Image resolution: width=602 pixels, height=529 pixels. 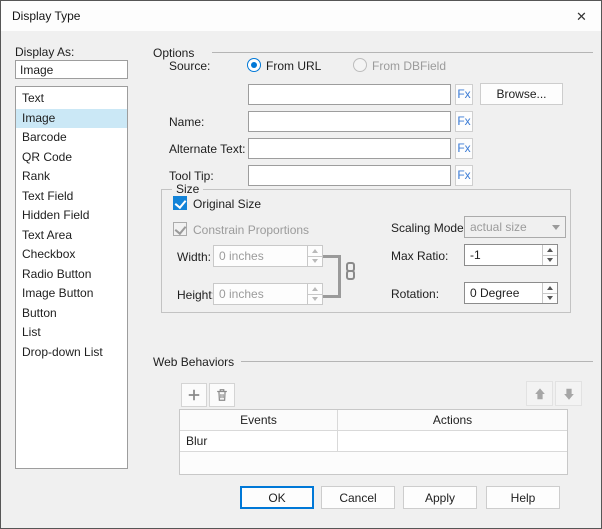 What do you see at coordinates (349, 148) in the screenshot?
I see `alternate-text-input` at bounding box center [349, 148].